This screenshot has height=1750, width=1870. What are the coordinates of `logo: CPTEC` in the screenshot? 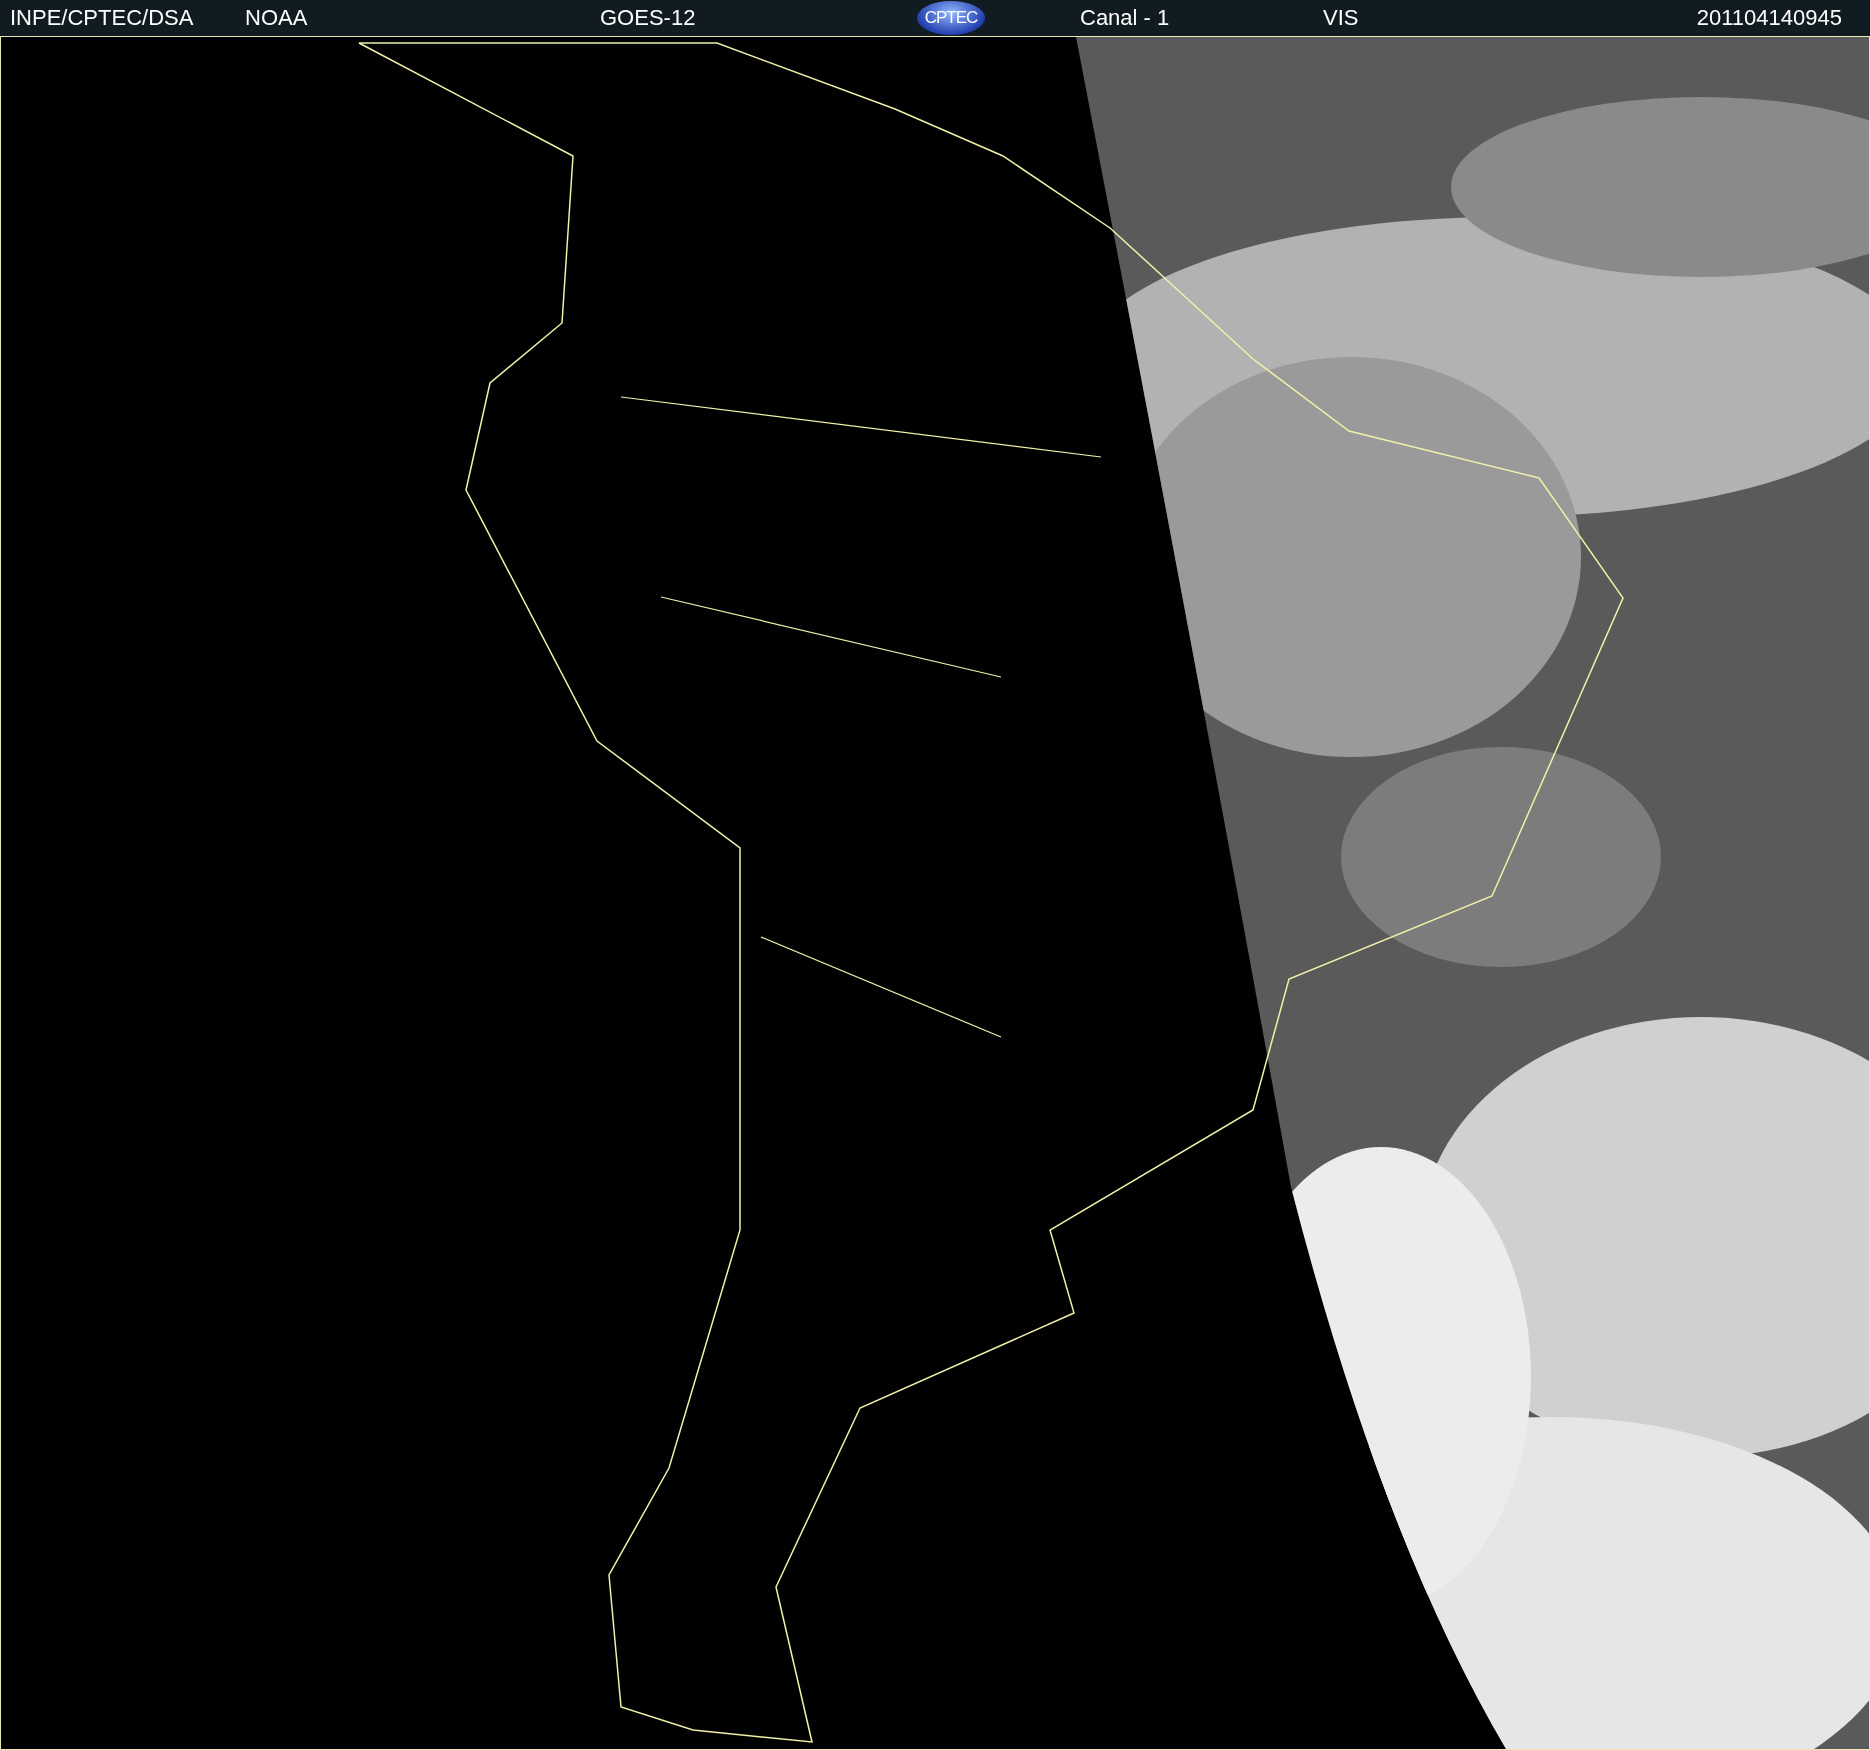 It's located at (951, 18).